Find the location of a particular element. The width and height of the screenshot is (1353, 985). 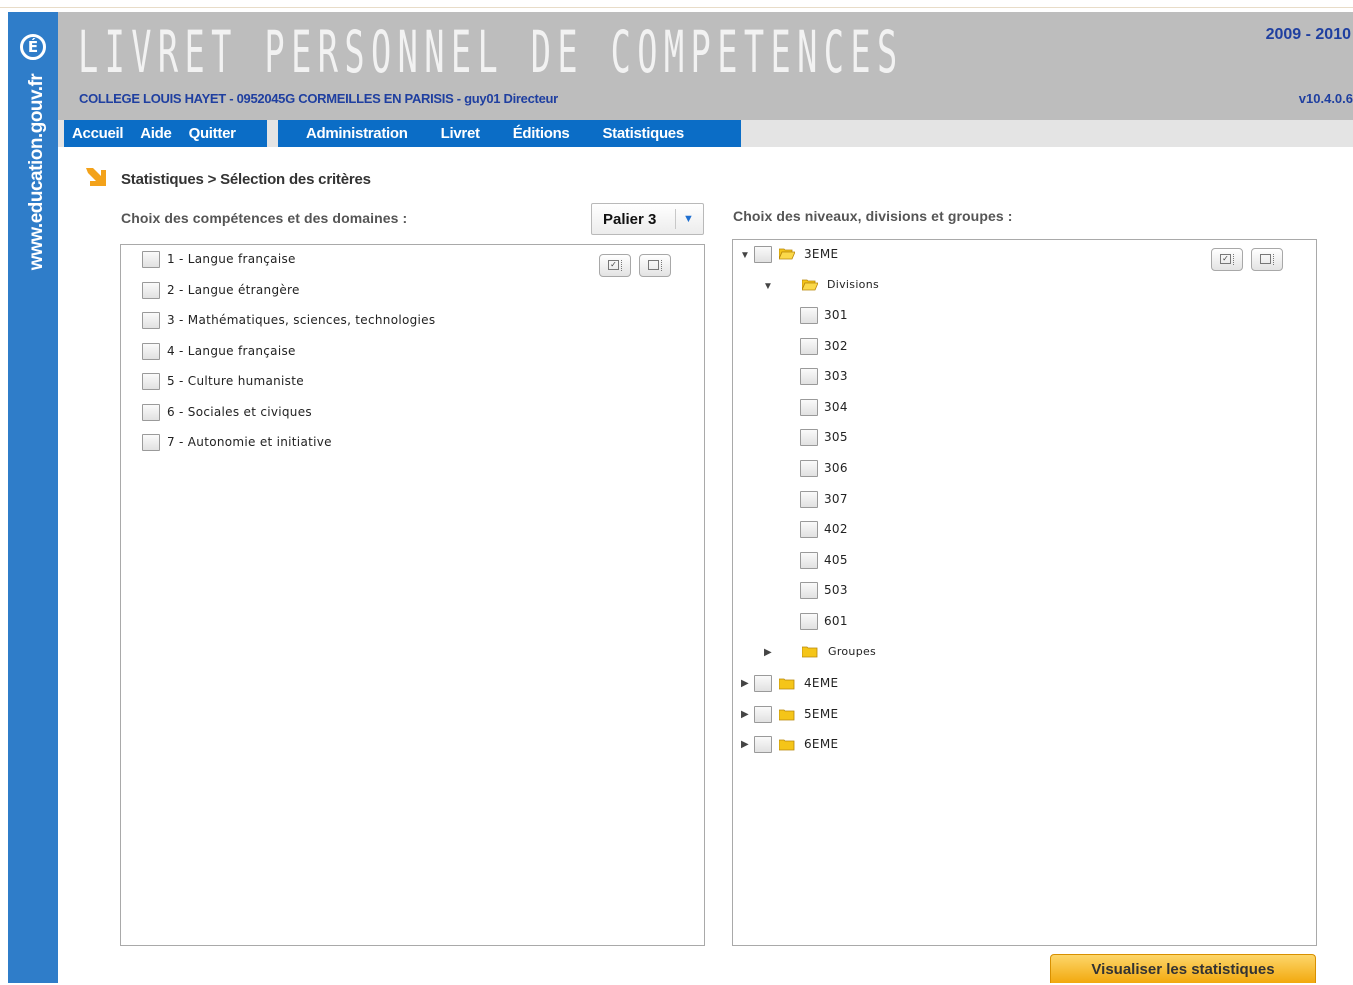

app-version: v10.4.0.6 is located at coordinates (1325, 98).